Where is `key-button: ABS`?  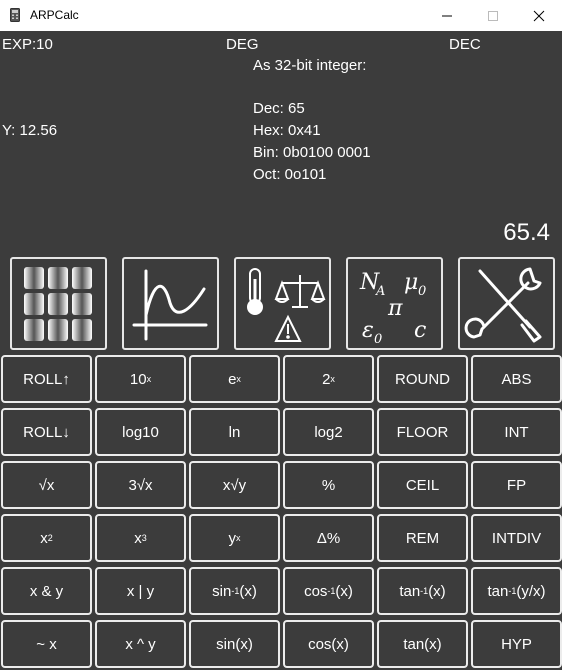 key-button: ABS is located at coordinates (516, 379).